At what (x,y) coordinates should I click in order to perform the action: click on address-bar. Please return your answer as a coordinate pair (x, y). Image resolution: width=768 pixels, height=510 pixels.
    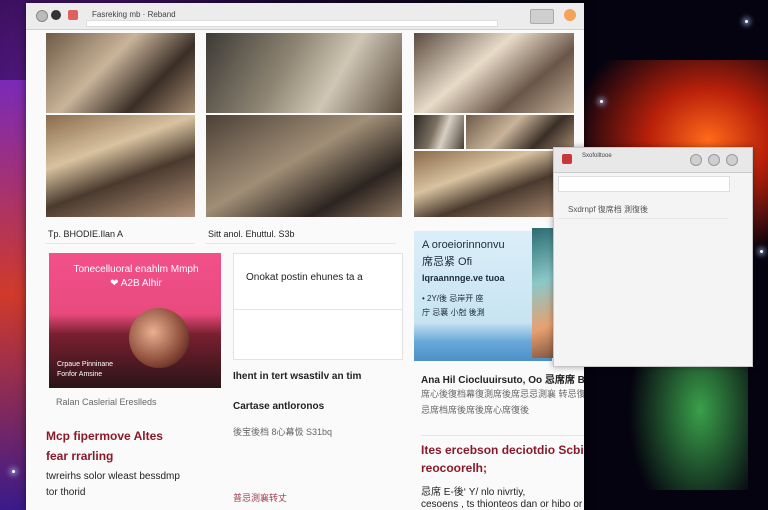
    Looking at the image, I should click on (292, 23).